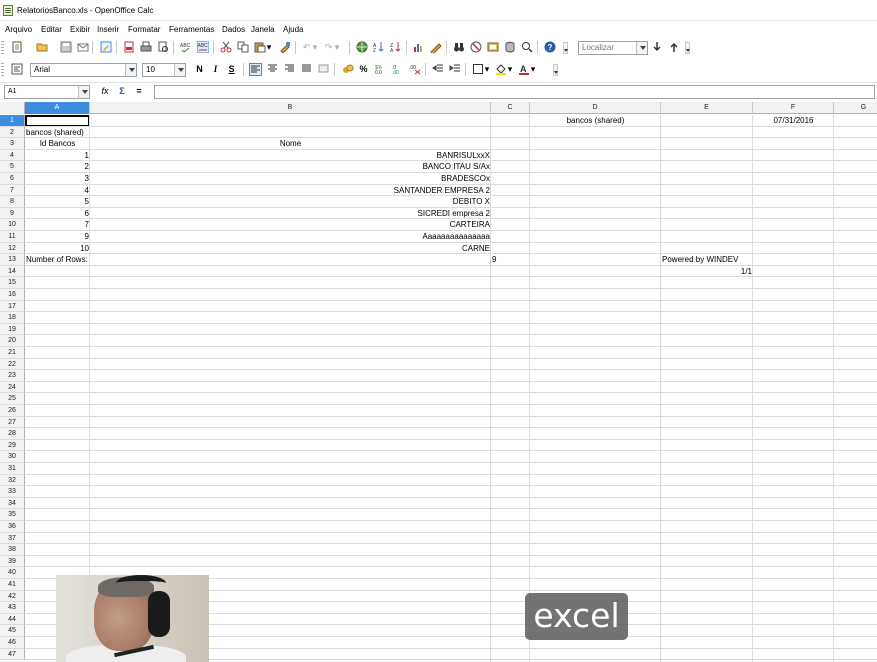 The height and width of the screenshot is (662, 877). Describe the element at coordinates (57, 248) in the screenshot. I see `cell-a12: 10` at that location.